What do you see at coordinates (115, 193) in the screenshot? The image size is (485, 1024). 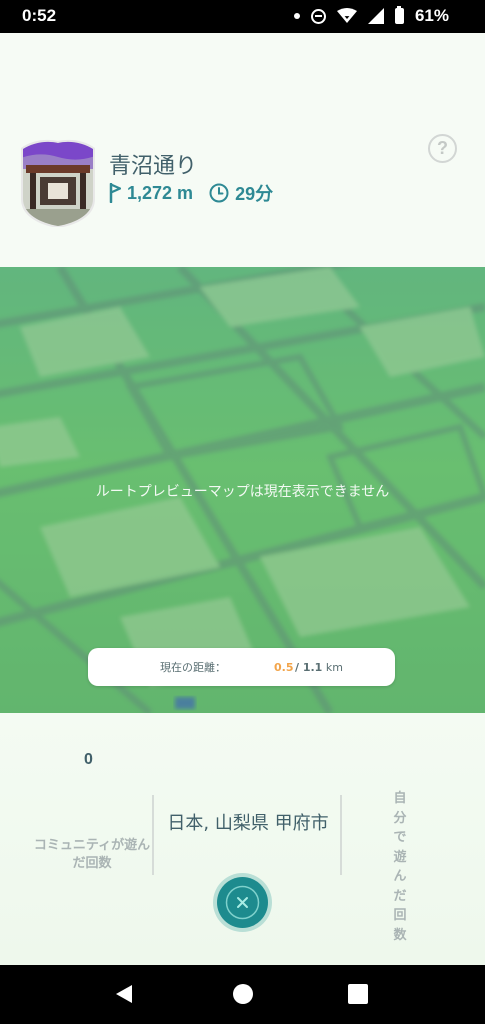 I see `flag-icon` at bounding box center [115, 193].